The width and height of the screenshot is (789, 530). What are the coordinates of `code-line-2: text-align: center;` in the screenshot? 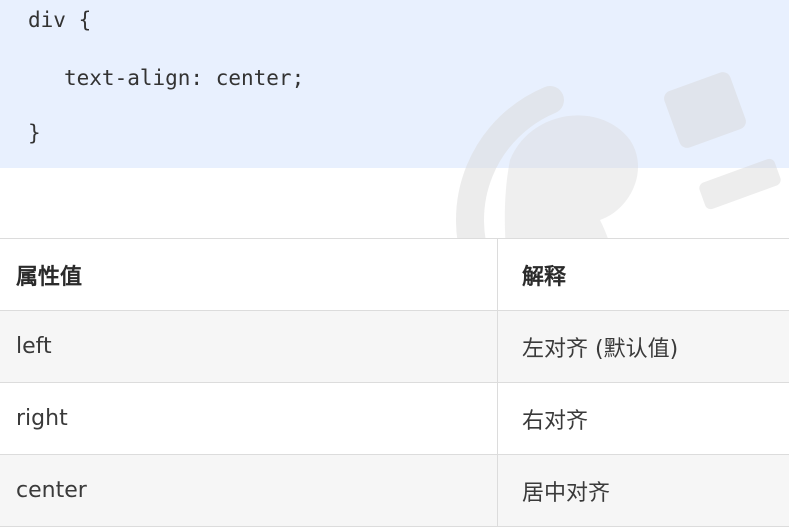 It's located at (184, 78).